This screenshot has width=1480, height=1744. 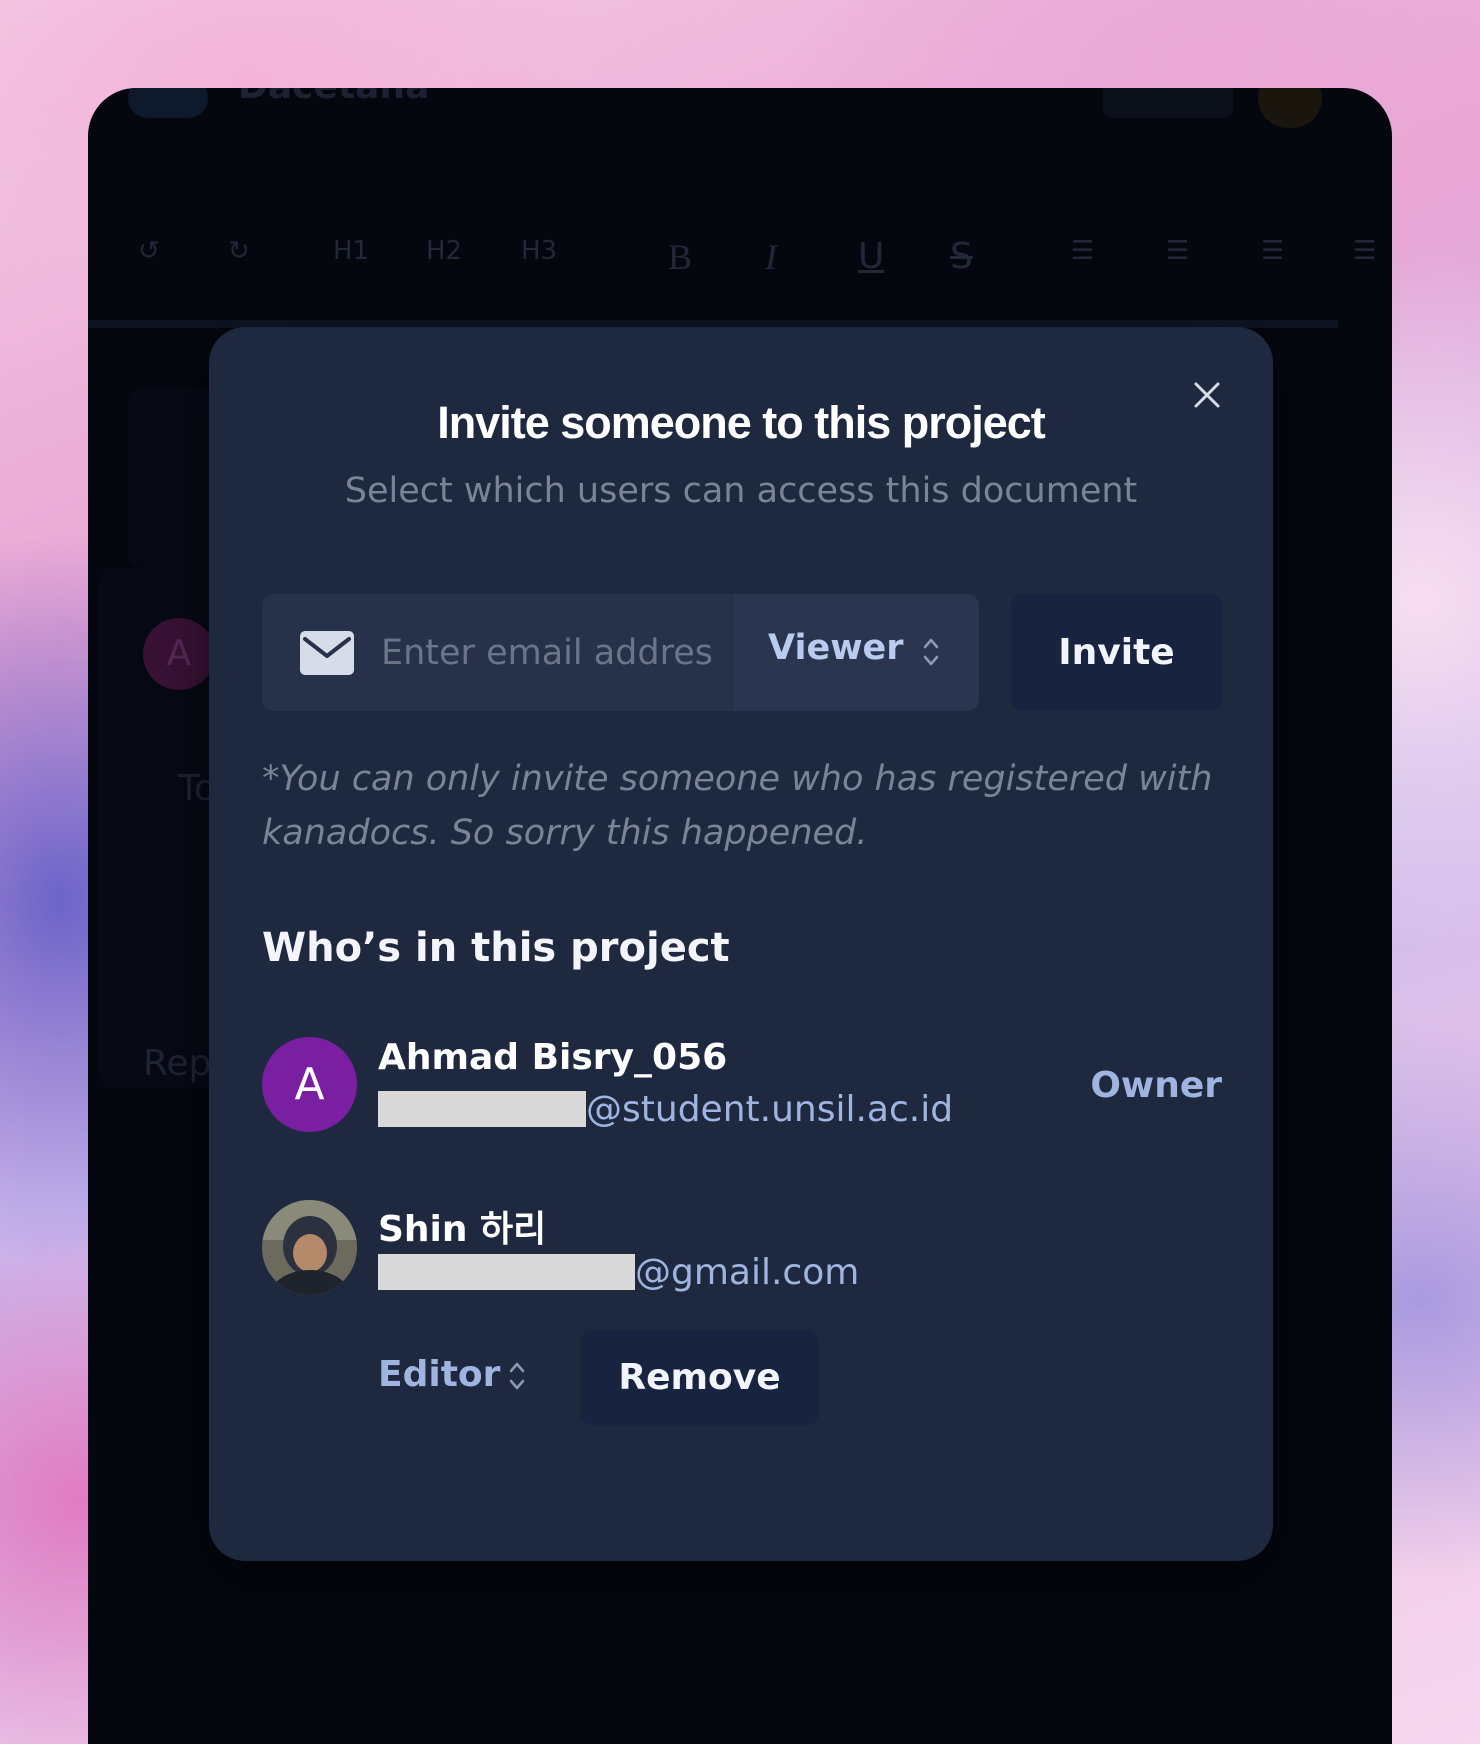 I want to click on italic-tool: I, so click(x=771, y=257).